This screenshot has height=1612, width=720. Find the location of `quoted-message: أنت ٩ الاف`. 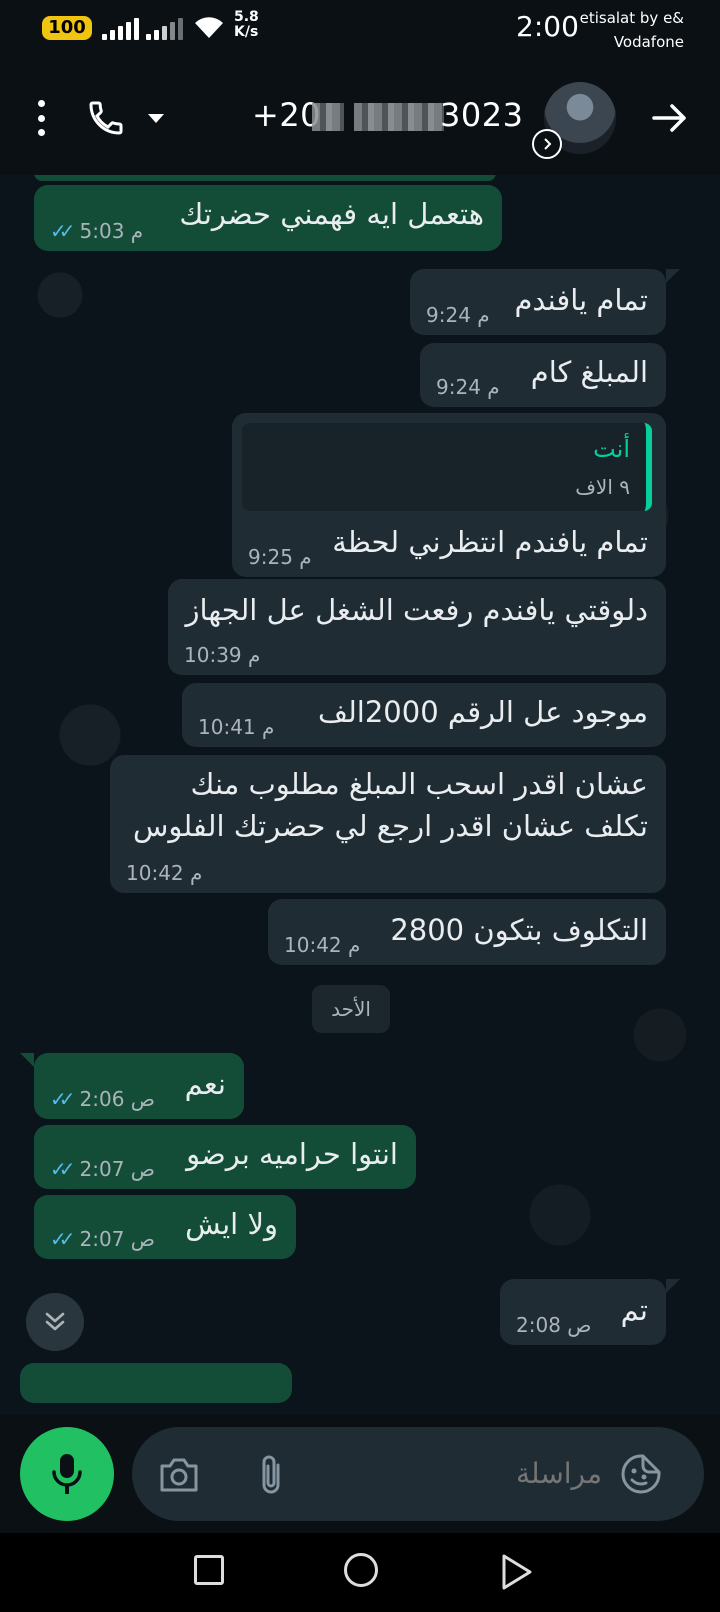

quoted-message: أنت ٩ الاف is located at coordinates (447, 467).